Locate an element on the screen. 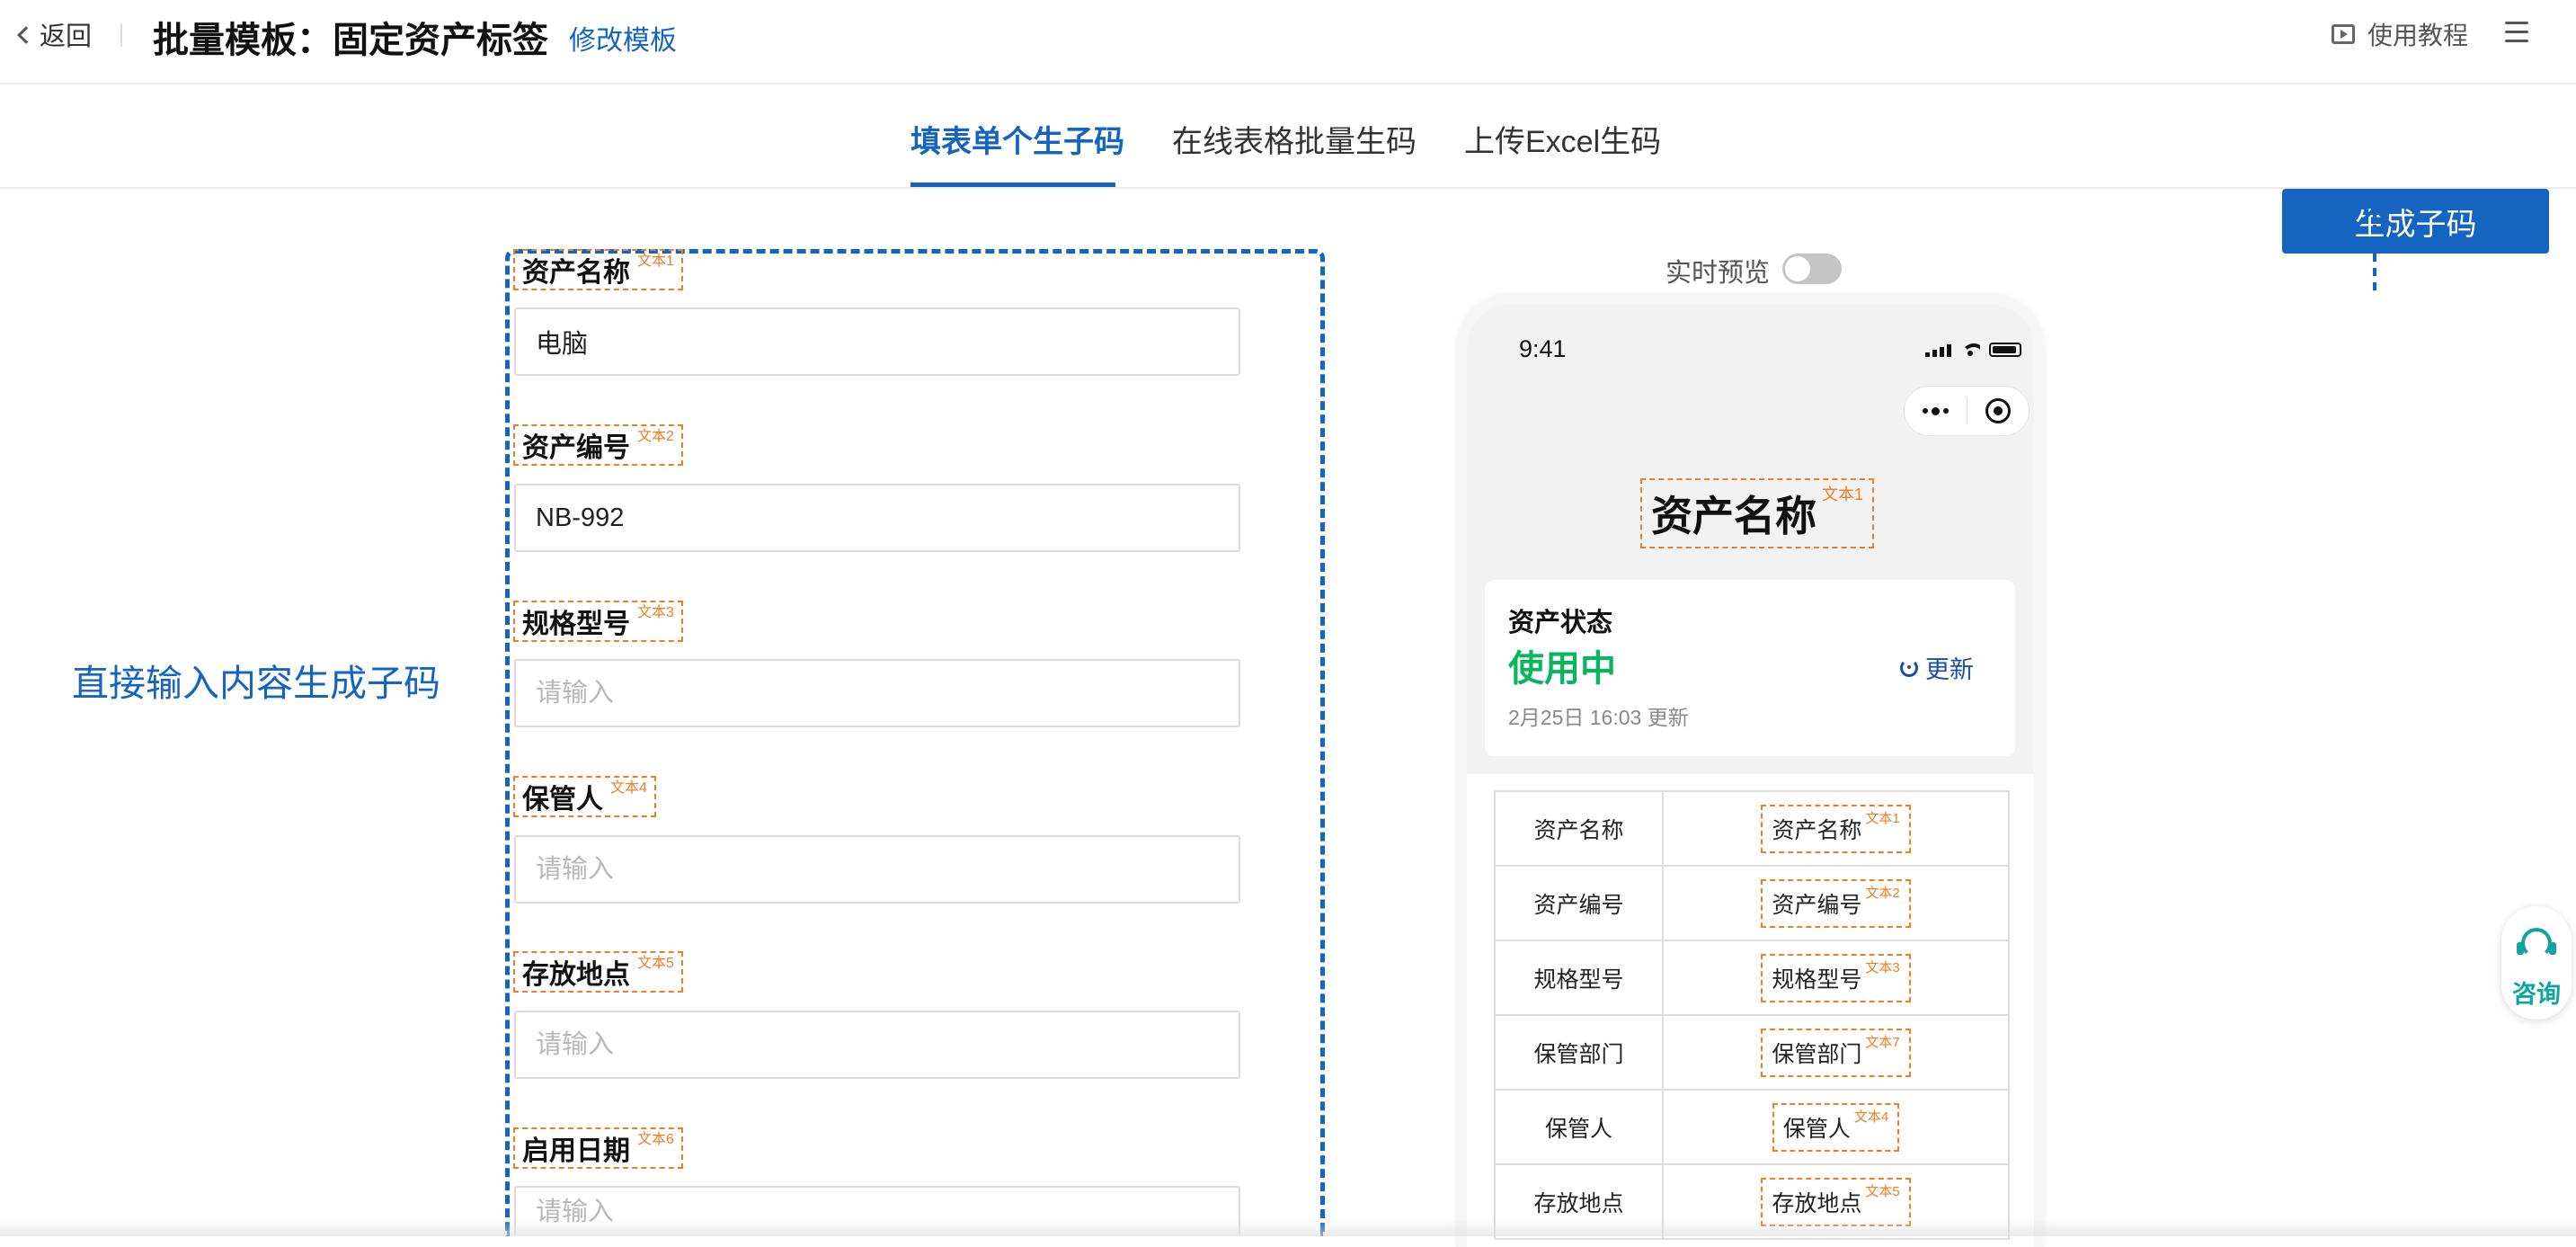 The height and width of the screenshot is (1247, 2576). wifi-icon is located at coordinates (1970, 350).